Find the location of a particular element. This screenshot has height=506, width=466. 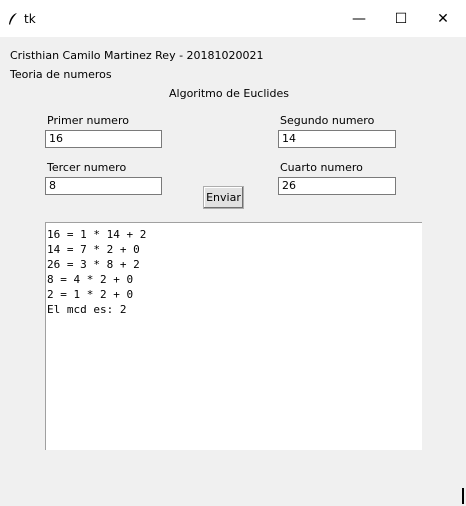

cuarto-numero-input: 26 is located at coordinates (337, 186).